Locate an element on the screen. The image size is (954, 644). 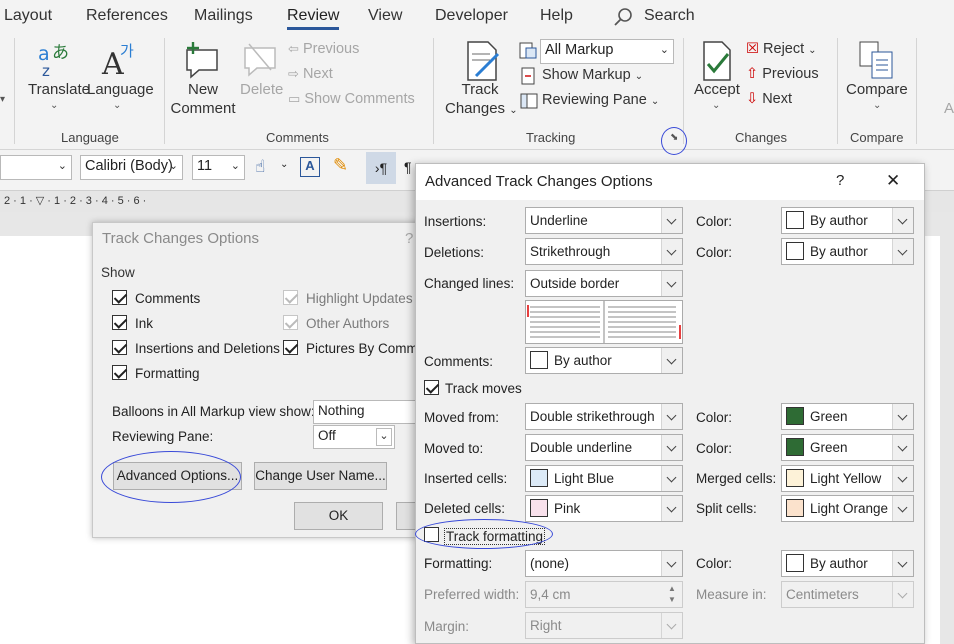
formatting-select: (none) is located at coordinates (604, 563).